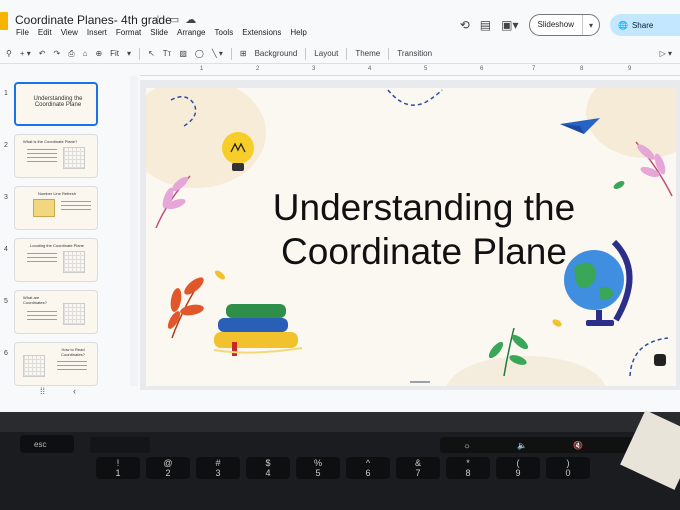  I want to click on zoom-select: Fit, so click(114, 53).